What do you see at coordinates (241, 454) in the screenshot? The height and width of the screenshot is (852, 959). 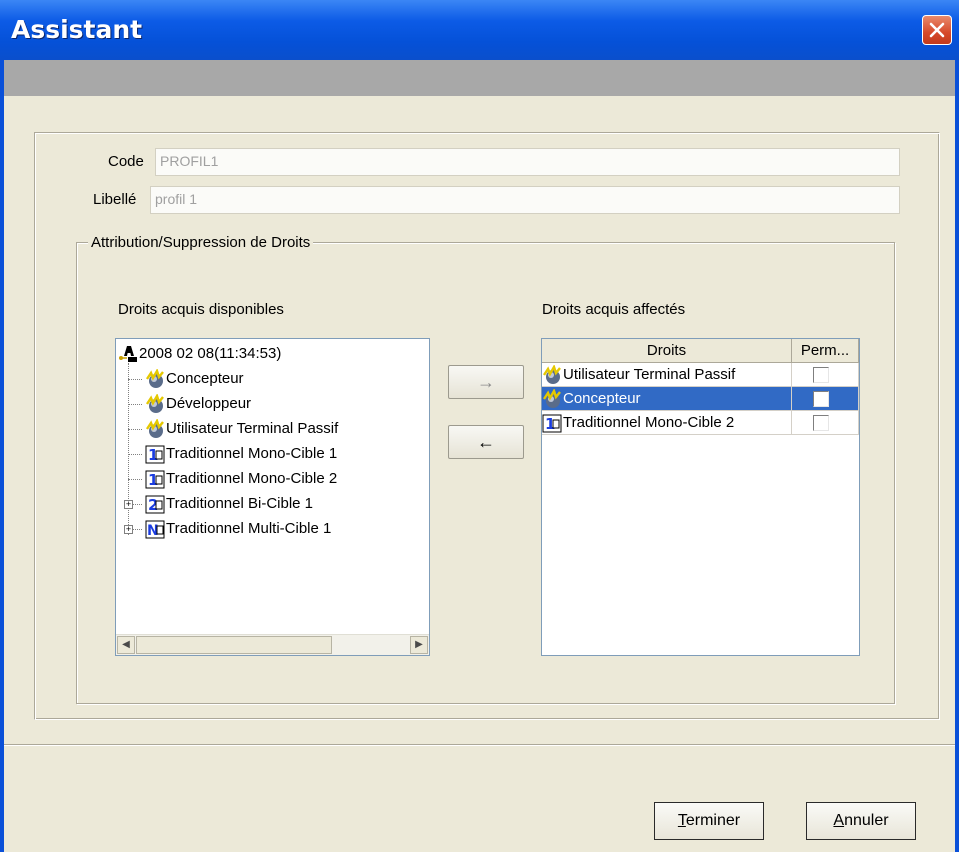 I see `tree-item-mono-cible-1: 1 Traditionnel Mono-Cible 1` at bounding box center [241, 454].